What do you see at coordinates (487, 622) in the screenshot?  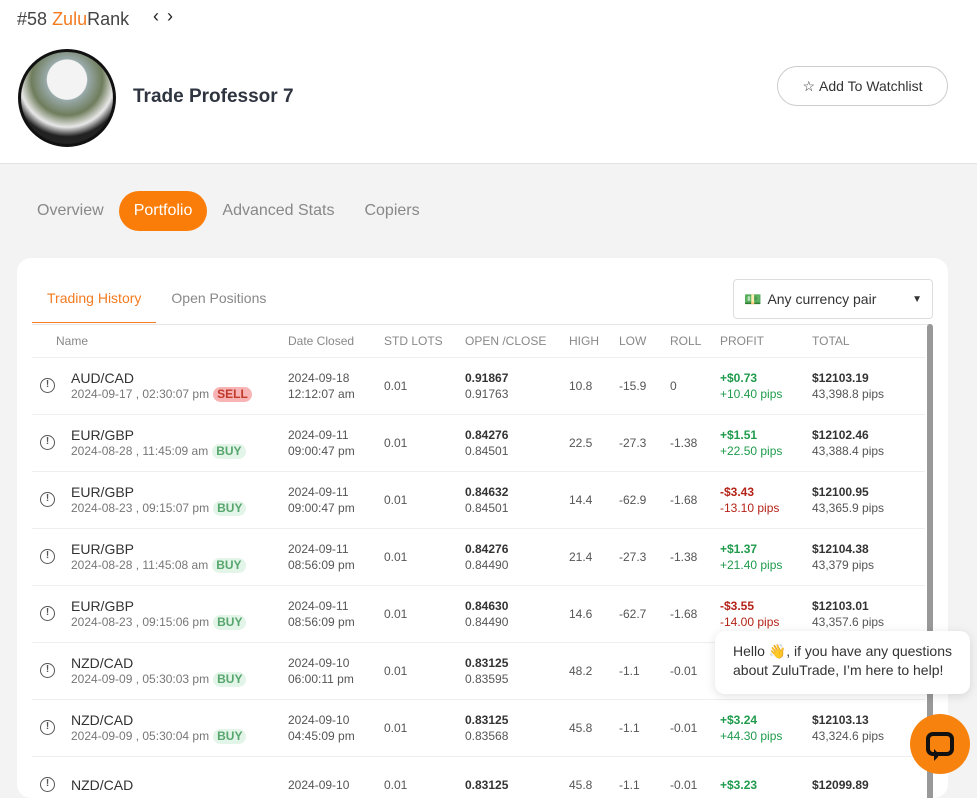 I see `close-price: 0.84490` at bounding box center [487, 622].